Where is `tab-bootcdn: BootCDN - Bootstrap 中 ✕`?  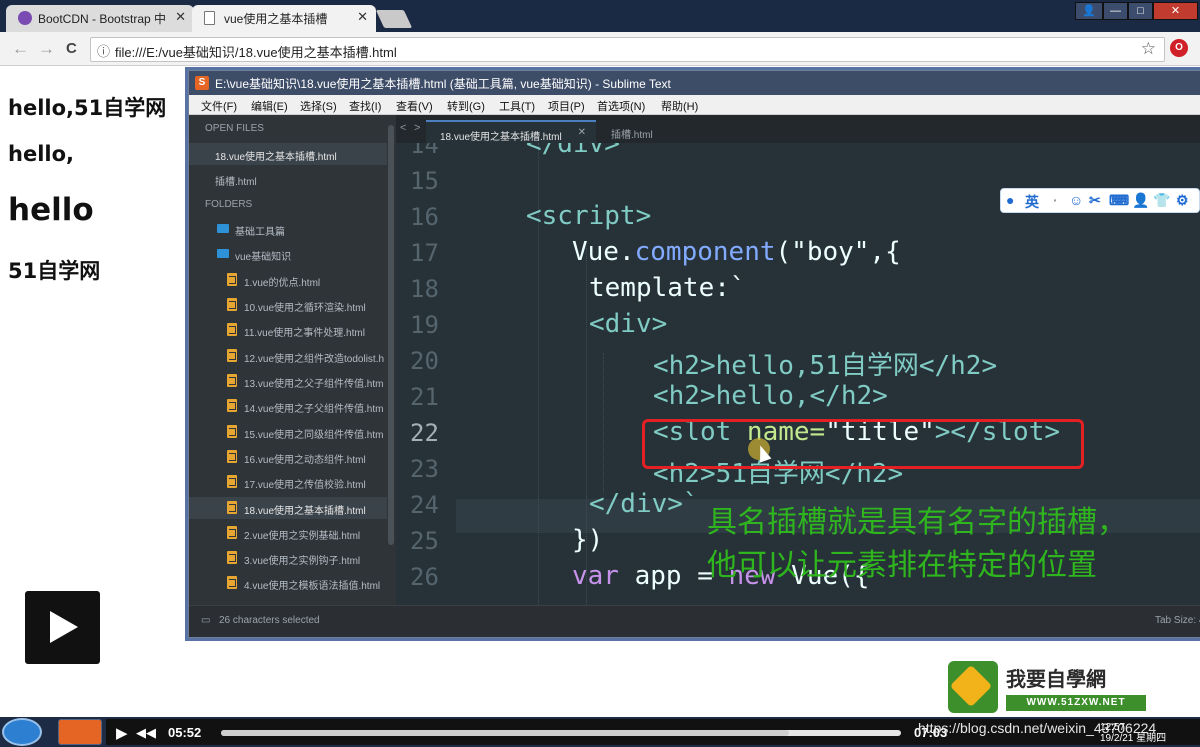 tab-bootcdn: BootCDN - Bootstrap 中 ✕ is located at coordinates (100, 18).